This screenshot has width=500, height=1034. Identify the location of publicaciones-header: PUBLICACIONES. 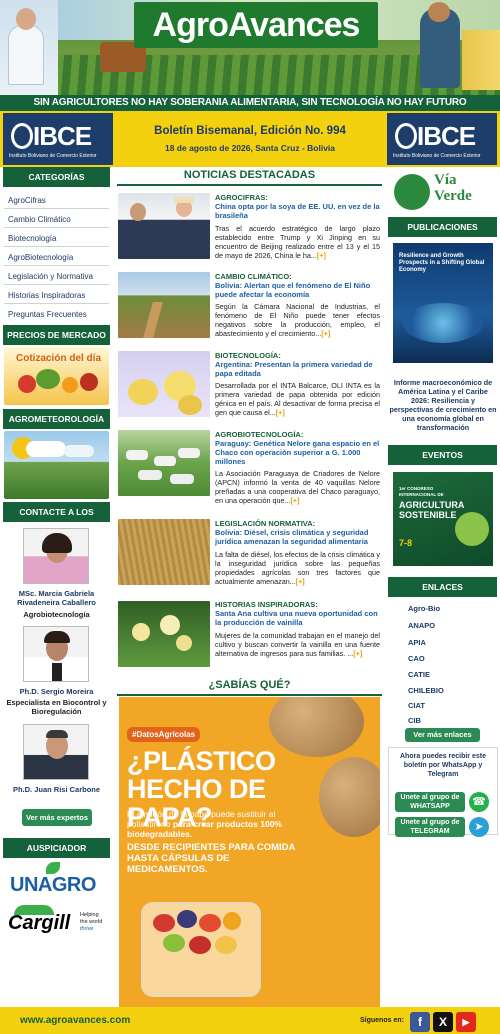
(442, 227).